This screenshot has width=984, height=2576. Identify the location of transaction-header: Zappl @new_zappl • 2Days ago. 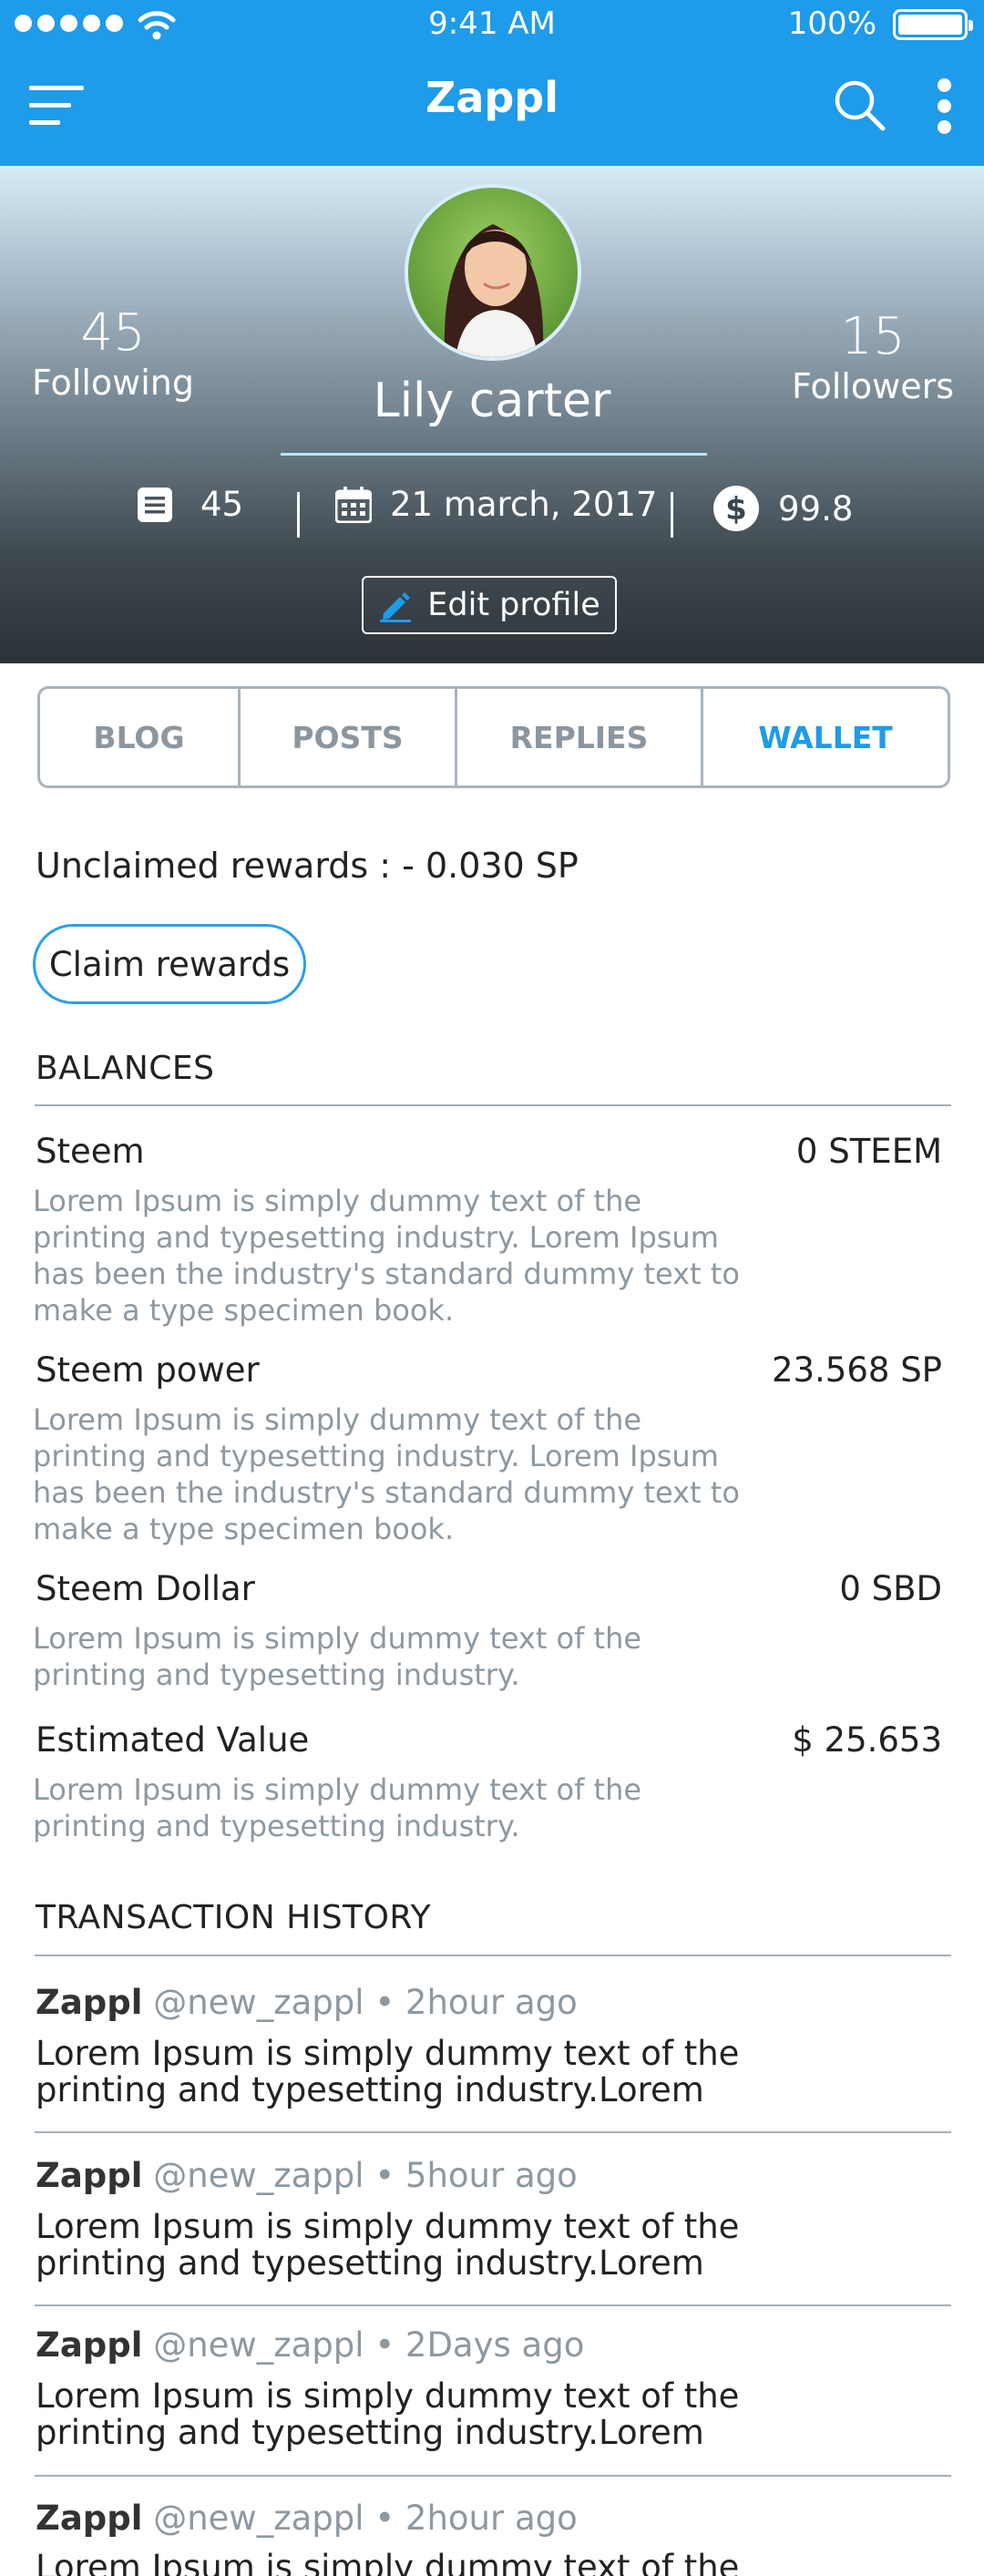
(310, 2345).